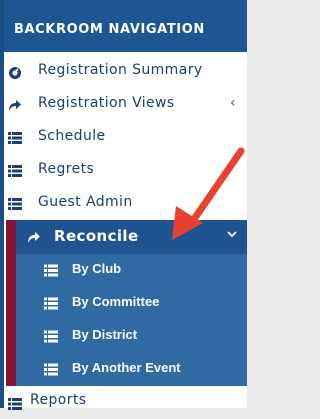  I want to click on subnav-item-by-district: By District, so click(131, 336).